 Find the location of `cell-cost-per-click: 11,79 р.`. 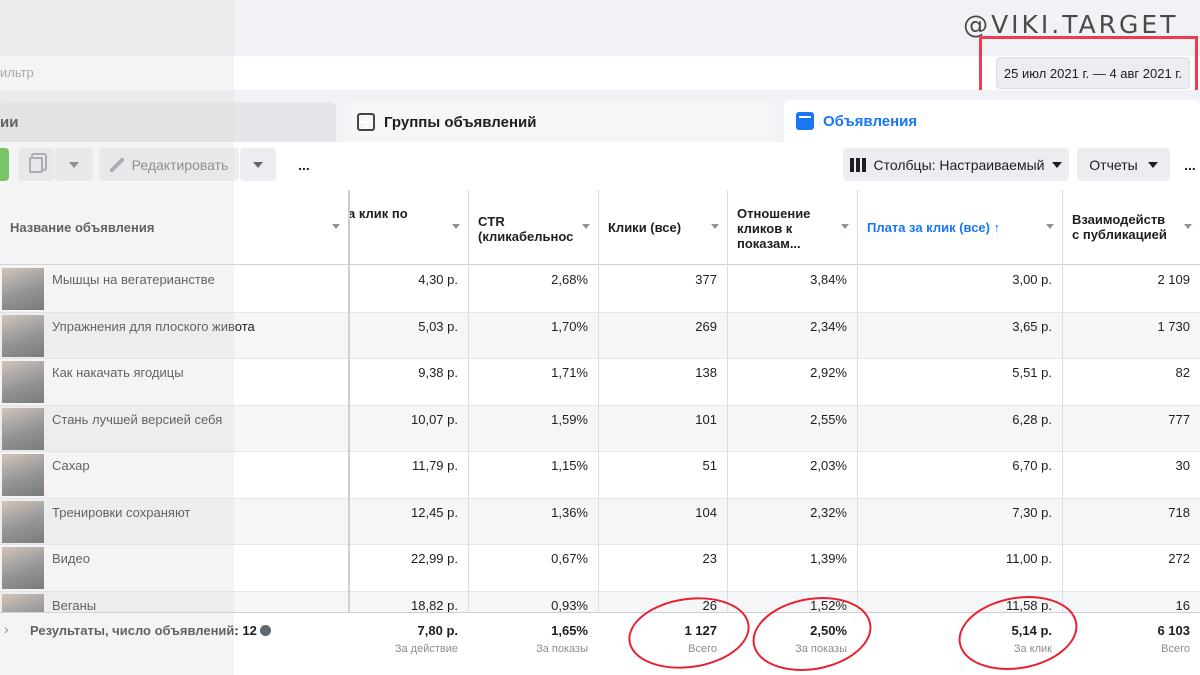

cell-cost-per-click: 11,79 р. is located at coordinates (434, 465).